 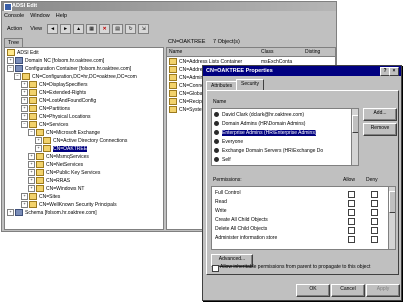 I want to click on tree-item-windows-nt: + CN=Windows NT, so click(x=56, y=189).